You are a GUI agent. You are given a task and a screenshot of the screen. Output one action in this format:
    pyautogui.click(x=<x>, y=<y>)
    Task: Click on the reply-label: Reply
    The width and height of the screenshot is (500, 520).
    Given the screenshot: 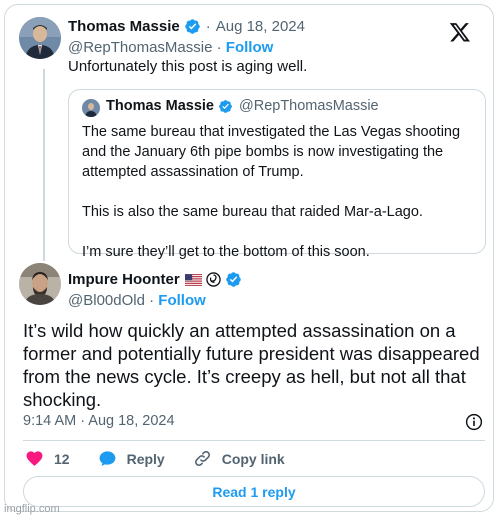 What is the action you would take?
    pyautogui.click(x=145, y=458)
    